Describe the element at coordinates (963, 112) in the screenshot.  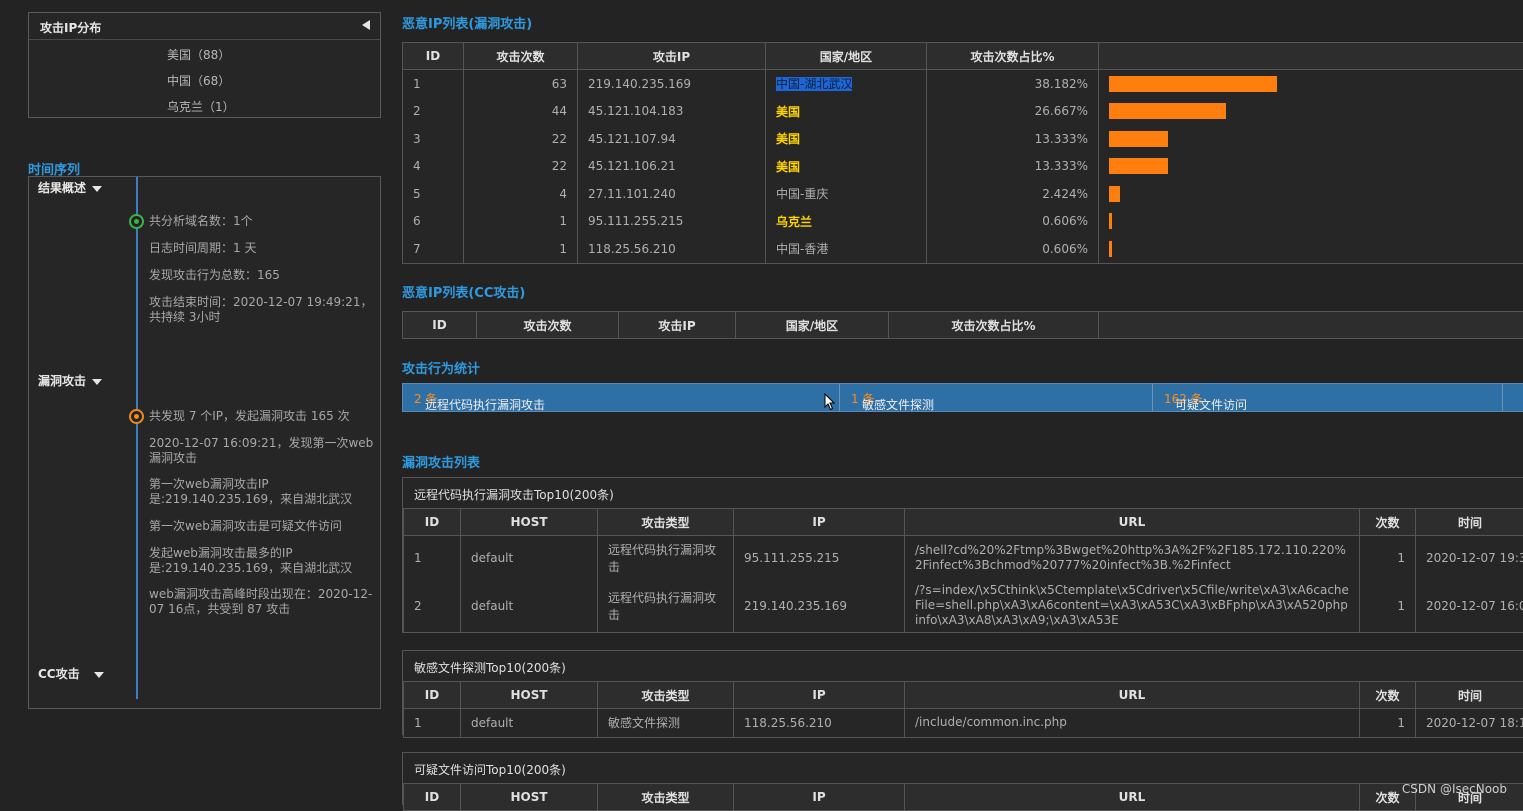
I see `table-row: 24445.121.104.183美国26.667%` at that location.